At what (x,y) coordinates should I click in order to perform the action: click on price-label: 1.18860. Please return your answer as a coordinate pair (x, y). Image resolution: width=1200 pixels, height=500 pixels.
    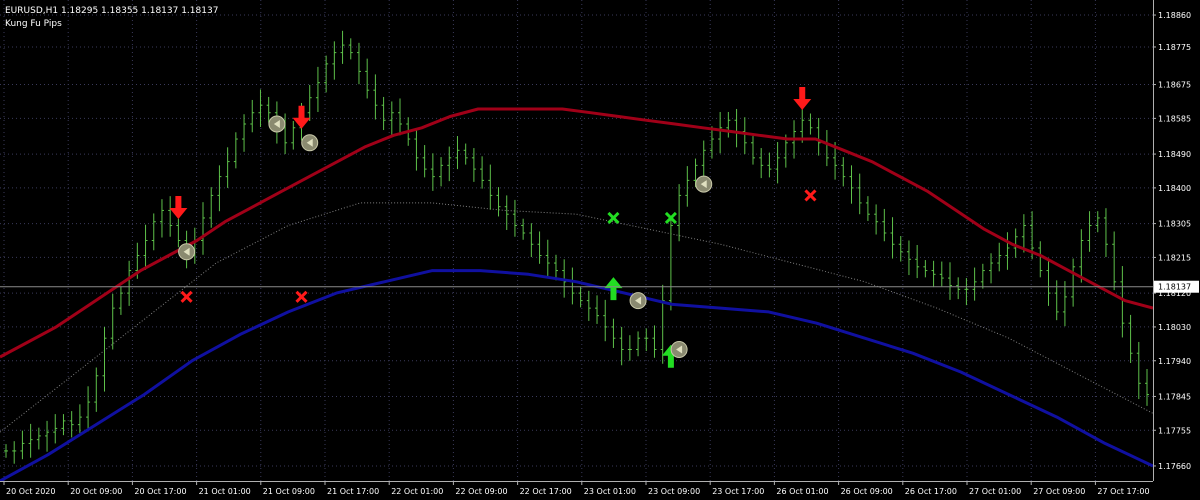
    Looking at the image, I should click on (1174, 15).